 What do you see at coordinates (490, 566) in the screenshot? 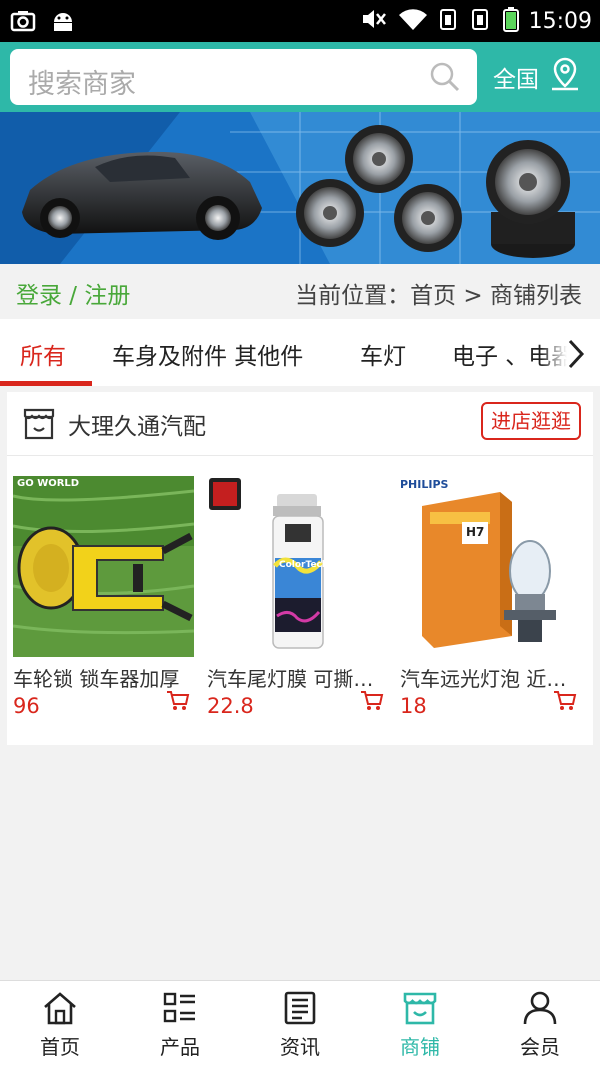
I see `product-image: PHILIPS H7` at bounding box center [490, 566].